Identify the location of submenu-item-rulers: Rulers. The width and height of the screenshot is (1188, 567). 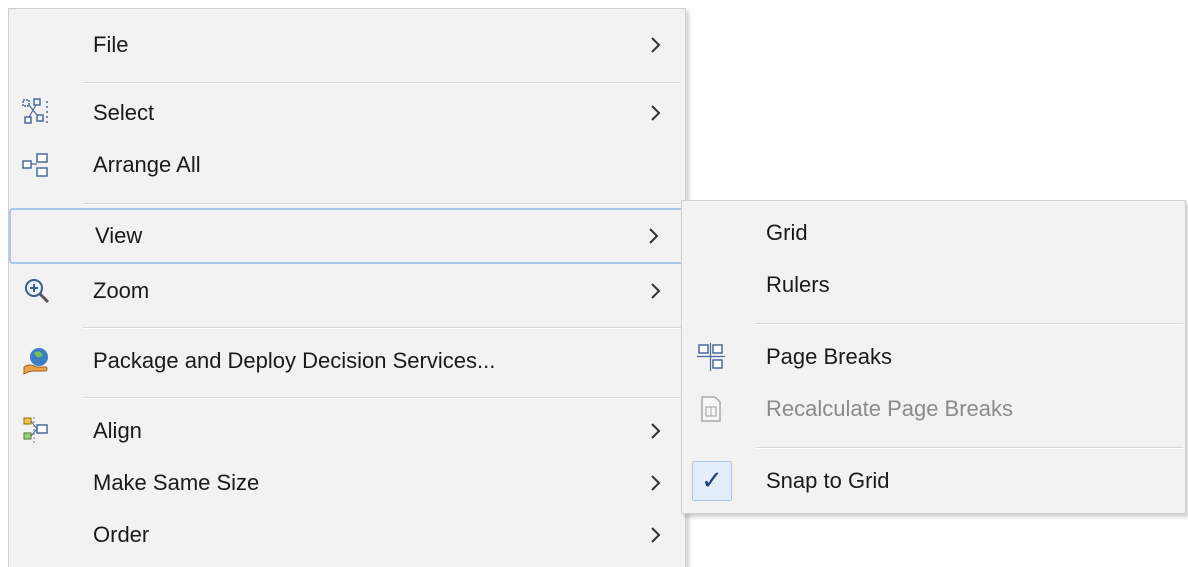
(933, 285).